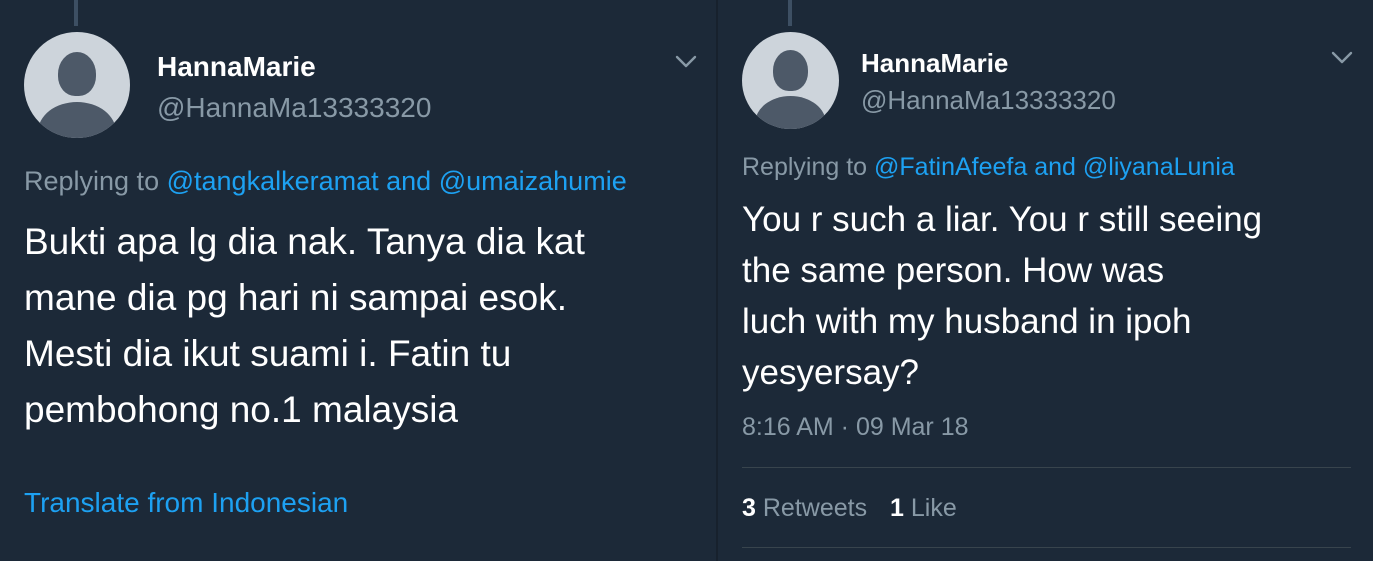 The height and width of the screenshot is (561, 1373). I want to click on tweet-text-line: the same person. How was, so click(953, 270).